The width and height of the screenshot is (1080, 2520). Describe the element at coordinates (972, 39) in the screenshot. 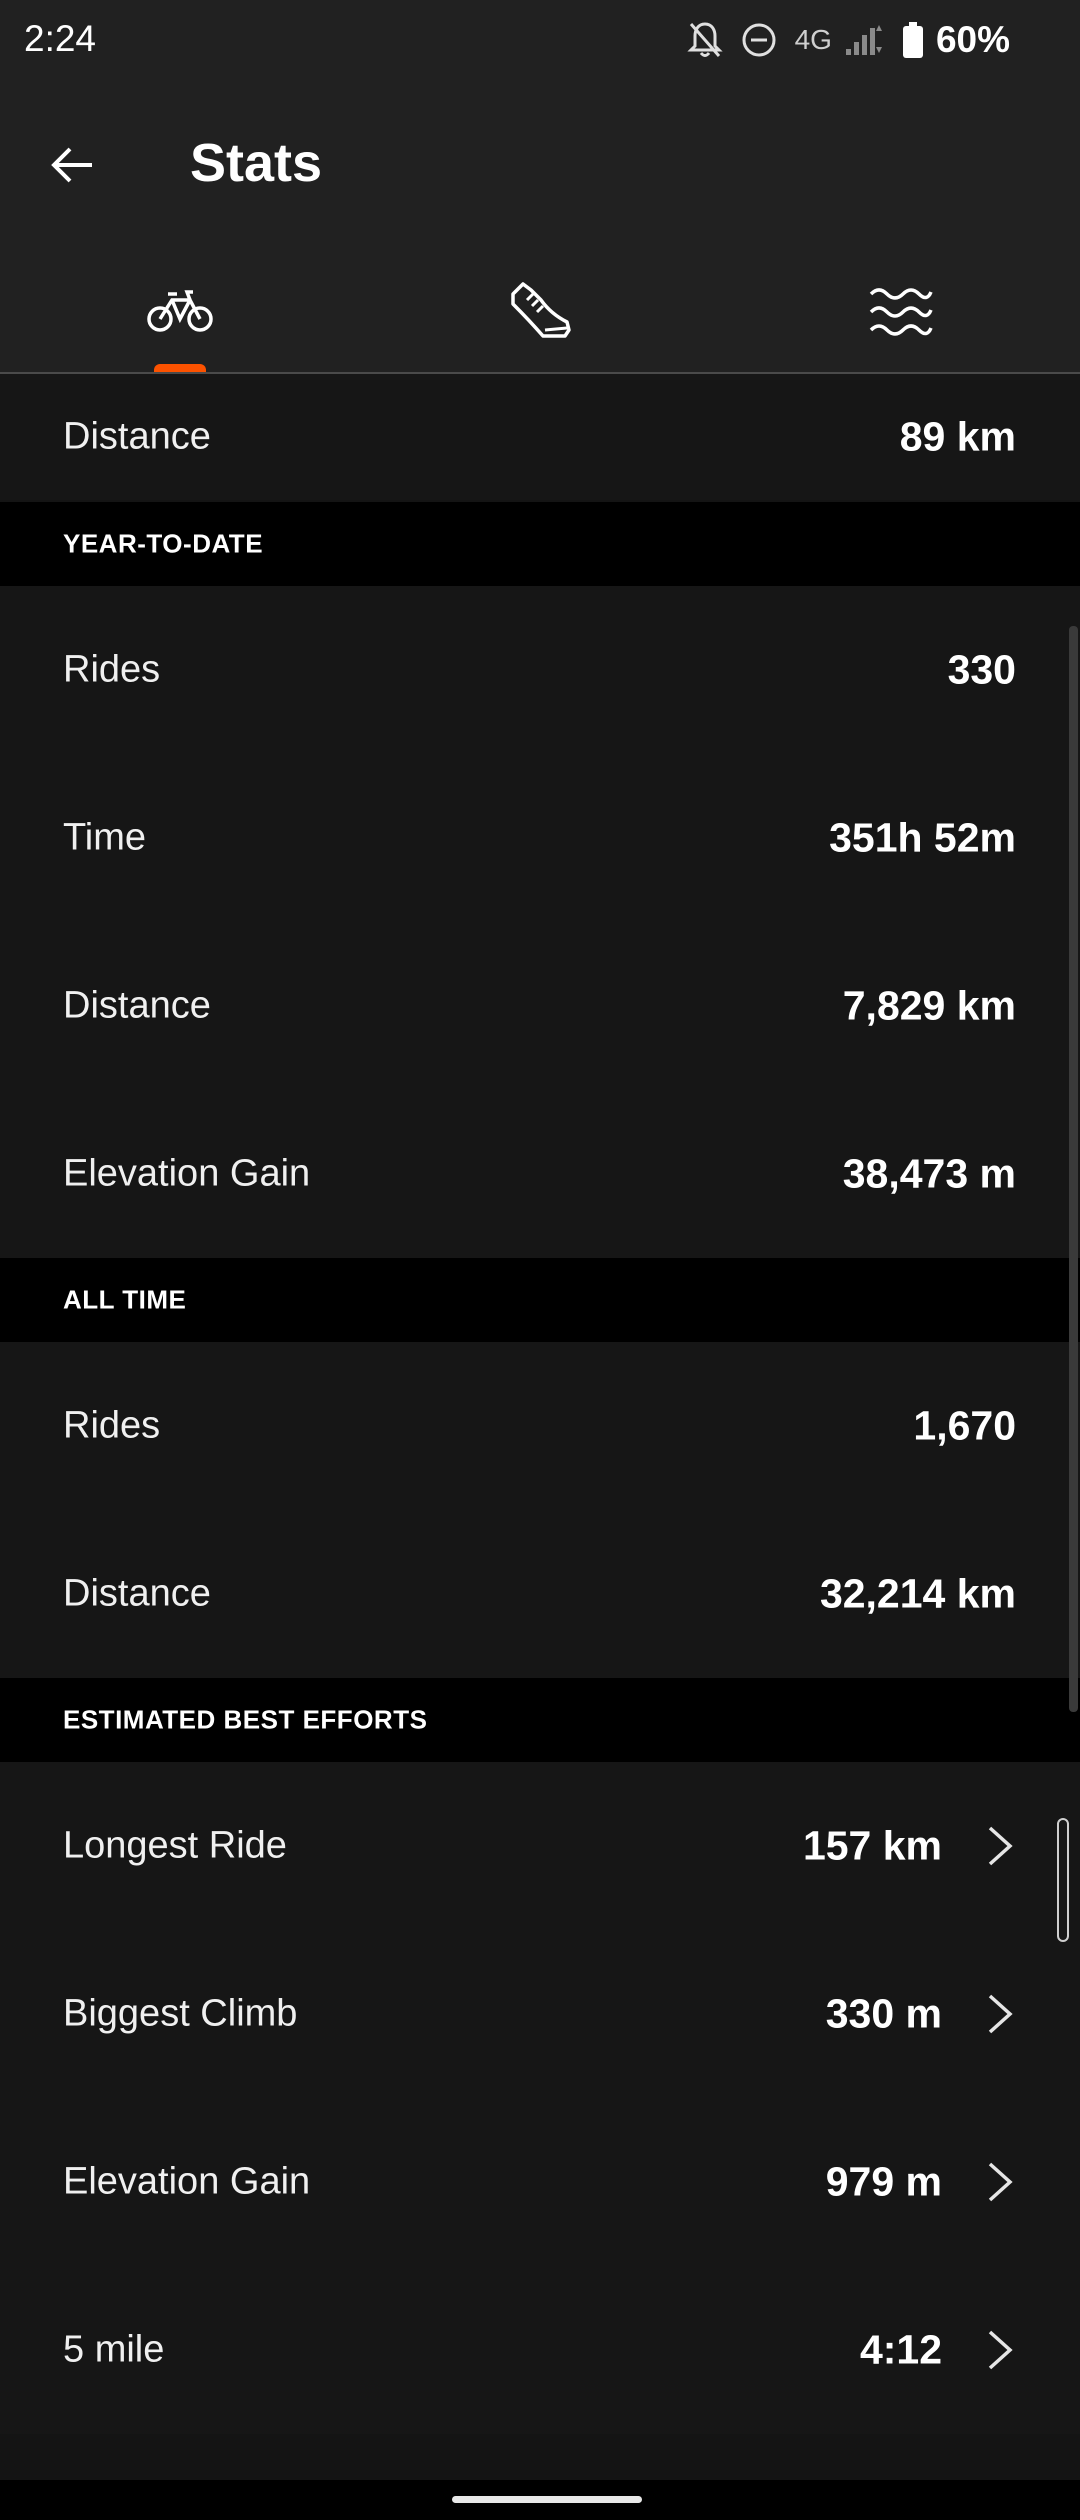

I see `battery-percent: 60%` at that location.